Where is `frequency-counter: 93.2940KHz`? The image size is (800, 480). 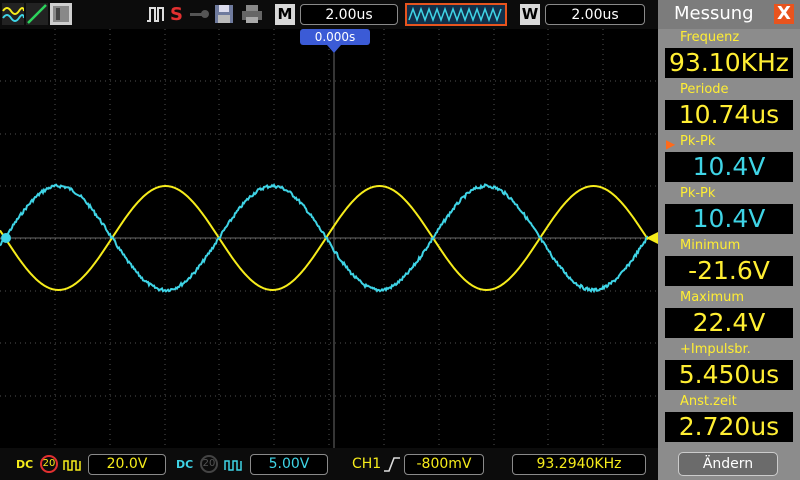
frequency-counter: 93.2940KHz is located at coordinates (579, 464).